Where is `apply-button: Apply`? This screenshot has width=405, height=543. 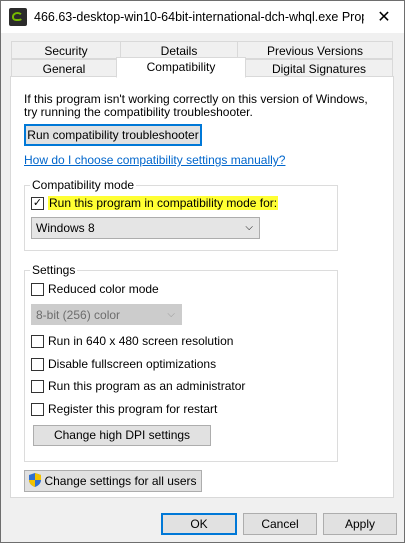 apply-button: Apply is located at coordinates (360, 524).